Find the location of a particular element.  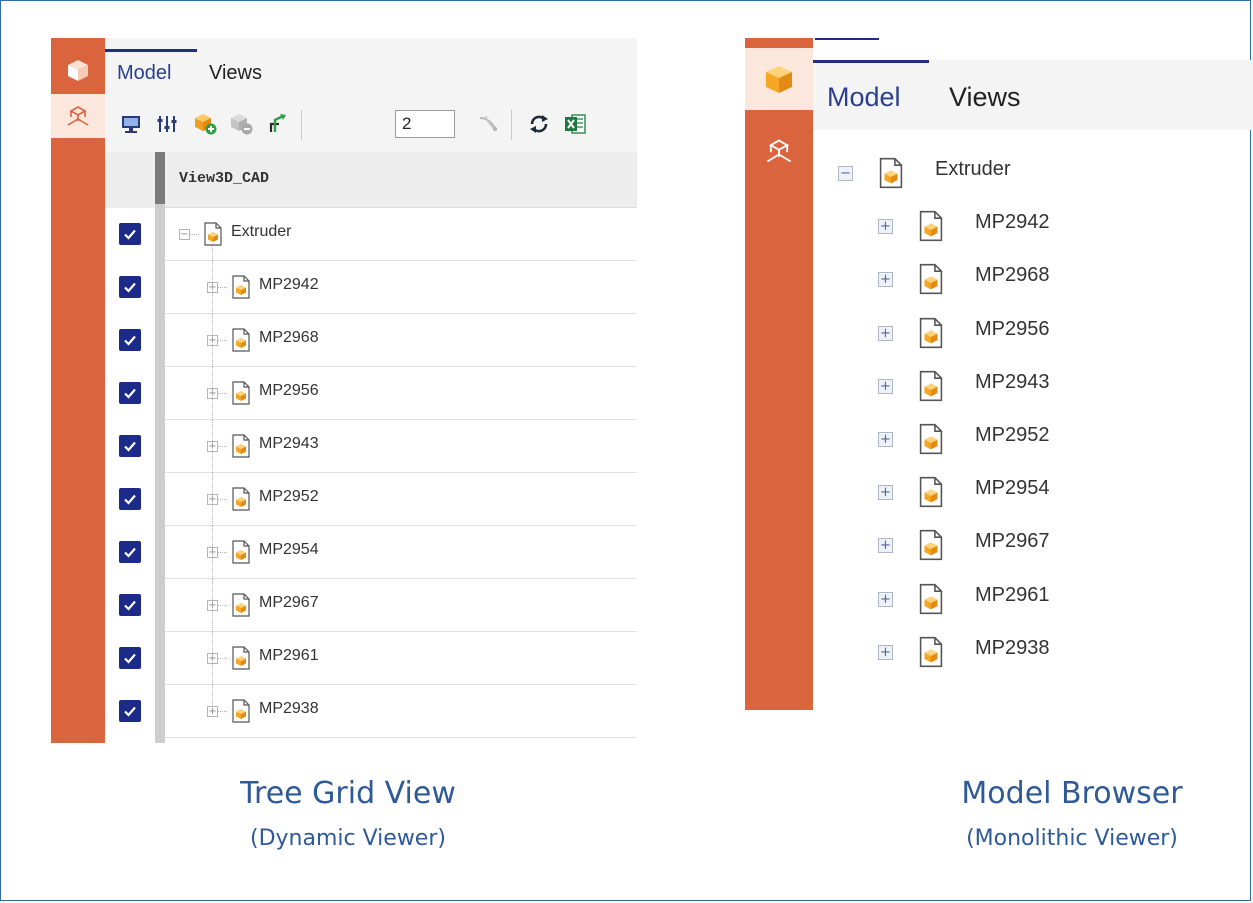

tree-row: + MP2968 is located at coordinates (401, 340).